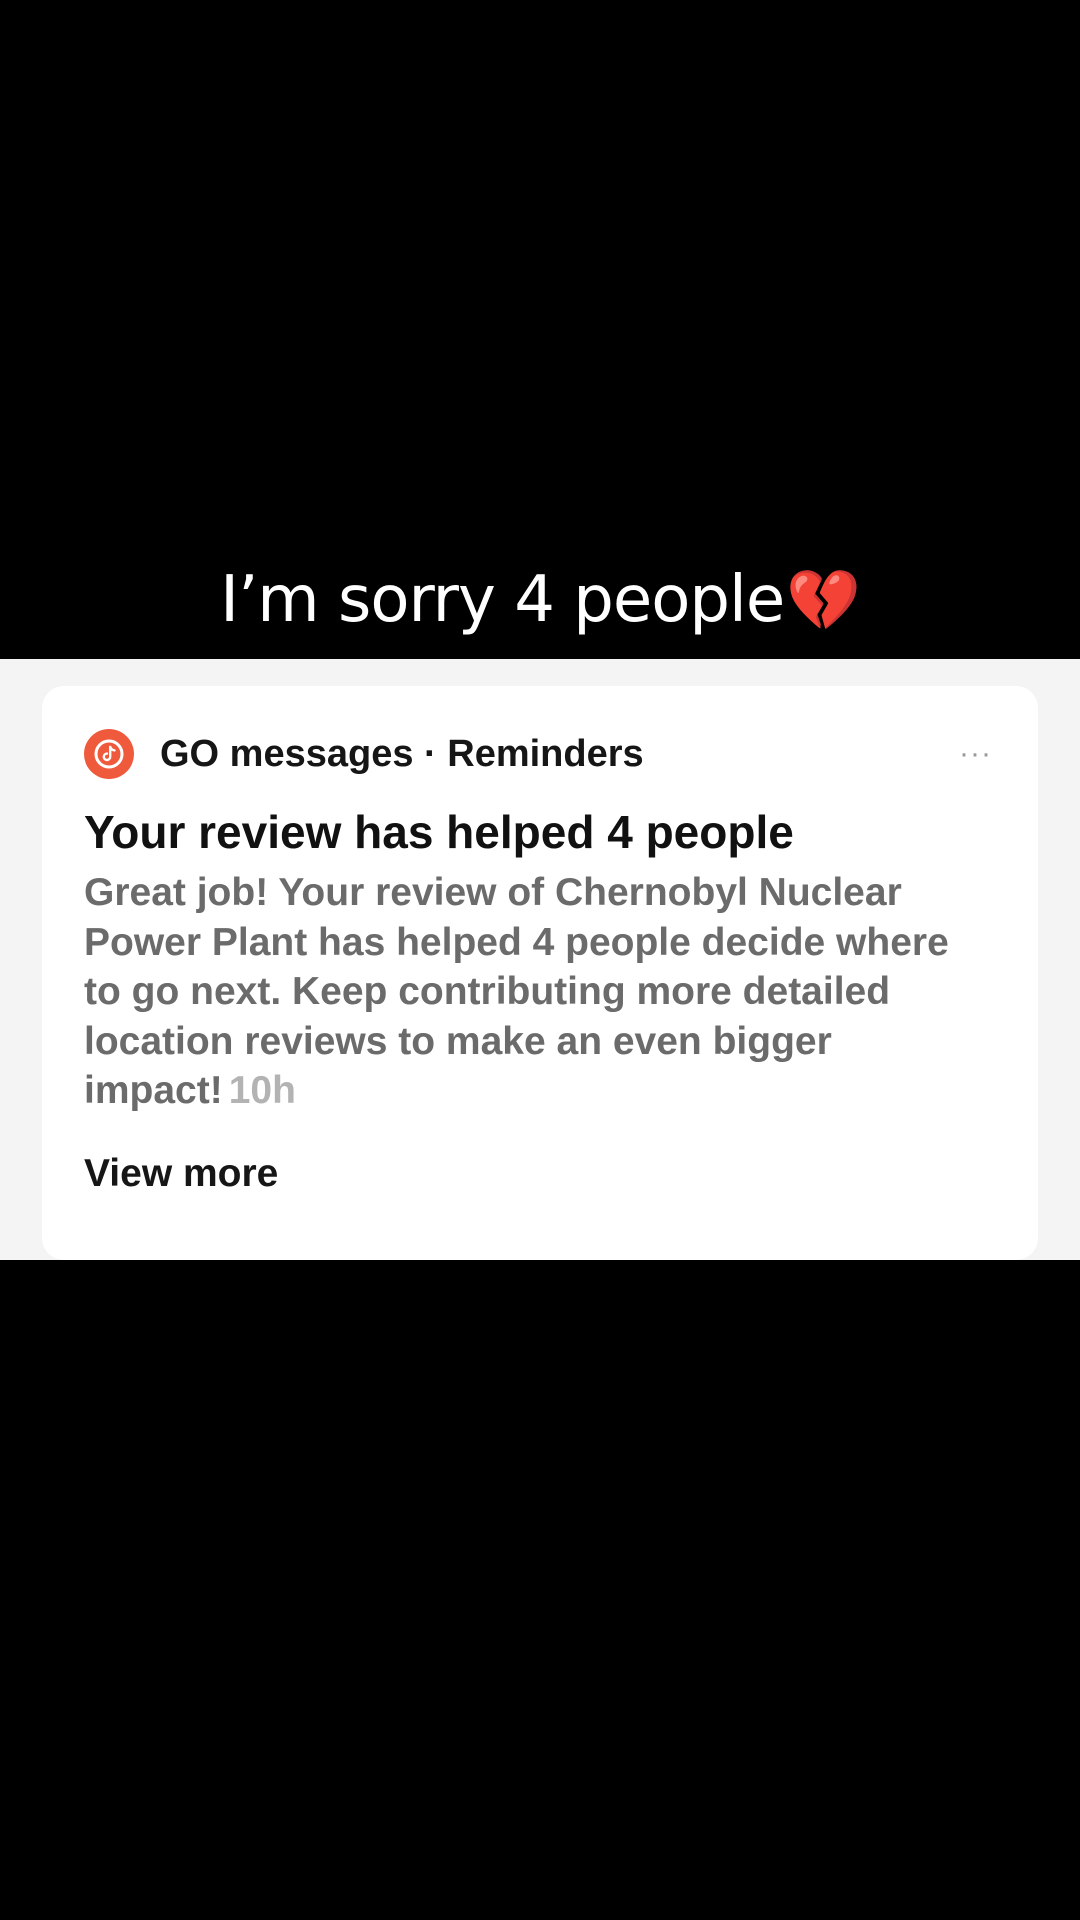 The width and height of the screenshot is (1080, 1920). What do you see at coordinates (402, 753) in the screenshot?
I see `notification-sender: GO messages · Reminders` at bounding box center [402, 753].